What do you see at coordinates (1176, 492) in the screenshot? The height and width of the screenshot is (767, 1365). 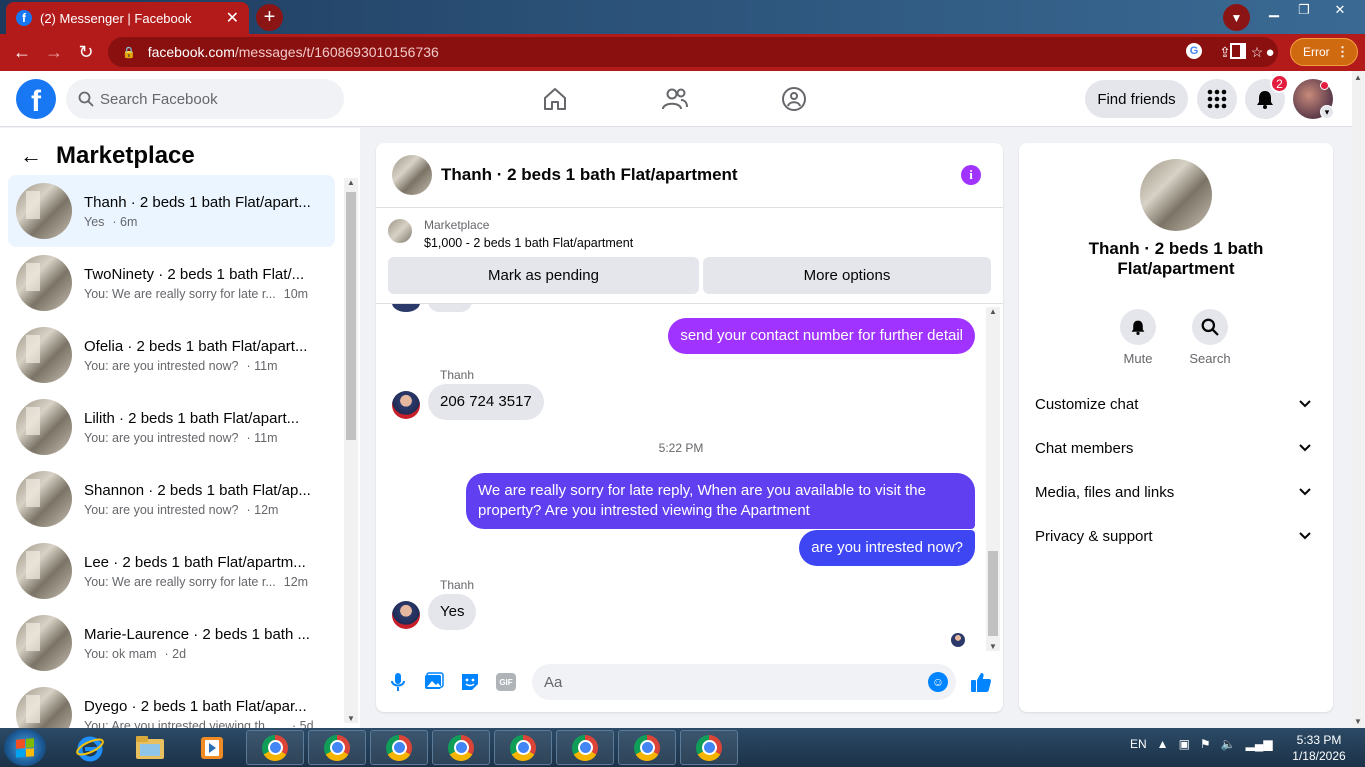 I see `media-files-links-row: Media, files and links` at bounding box center [1176, 492].